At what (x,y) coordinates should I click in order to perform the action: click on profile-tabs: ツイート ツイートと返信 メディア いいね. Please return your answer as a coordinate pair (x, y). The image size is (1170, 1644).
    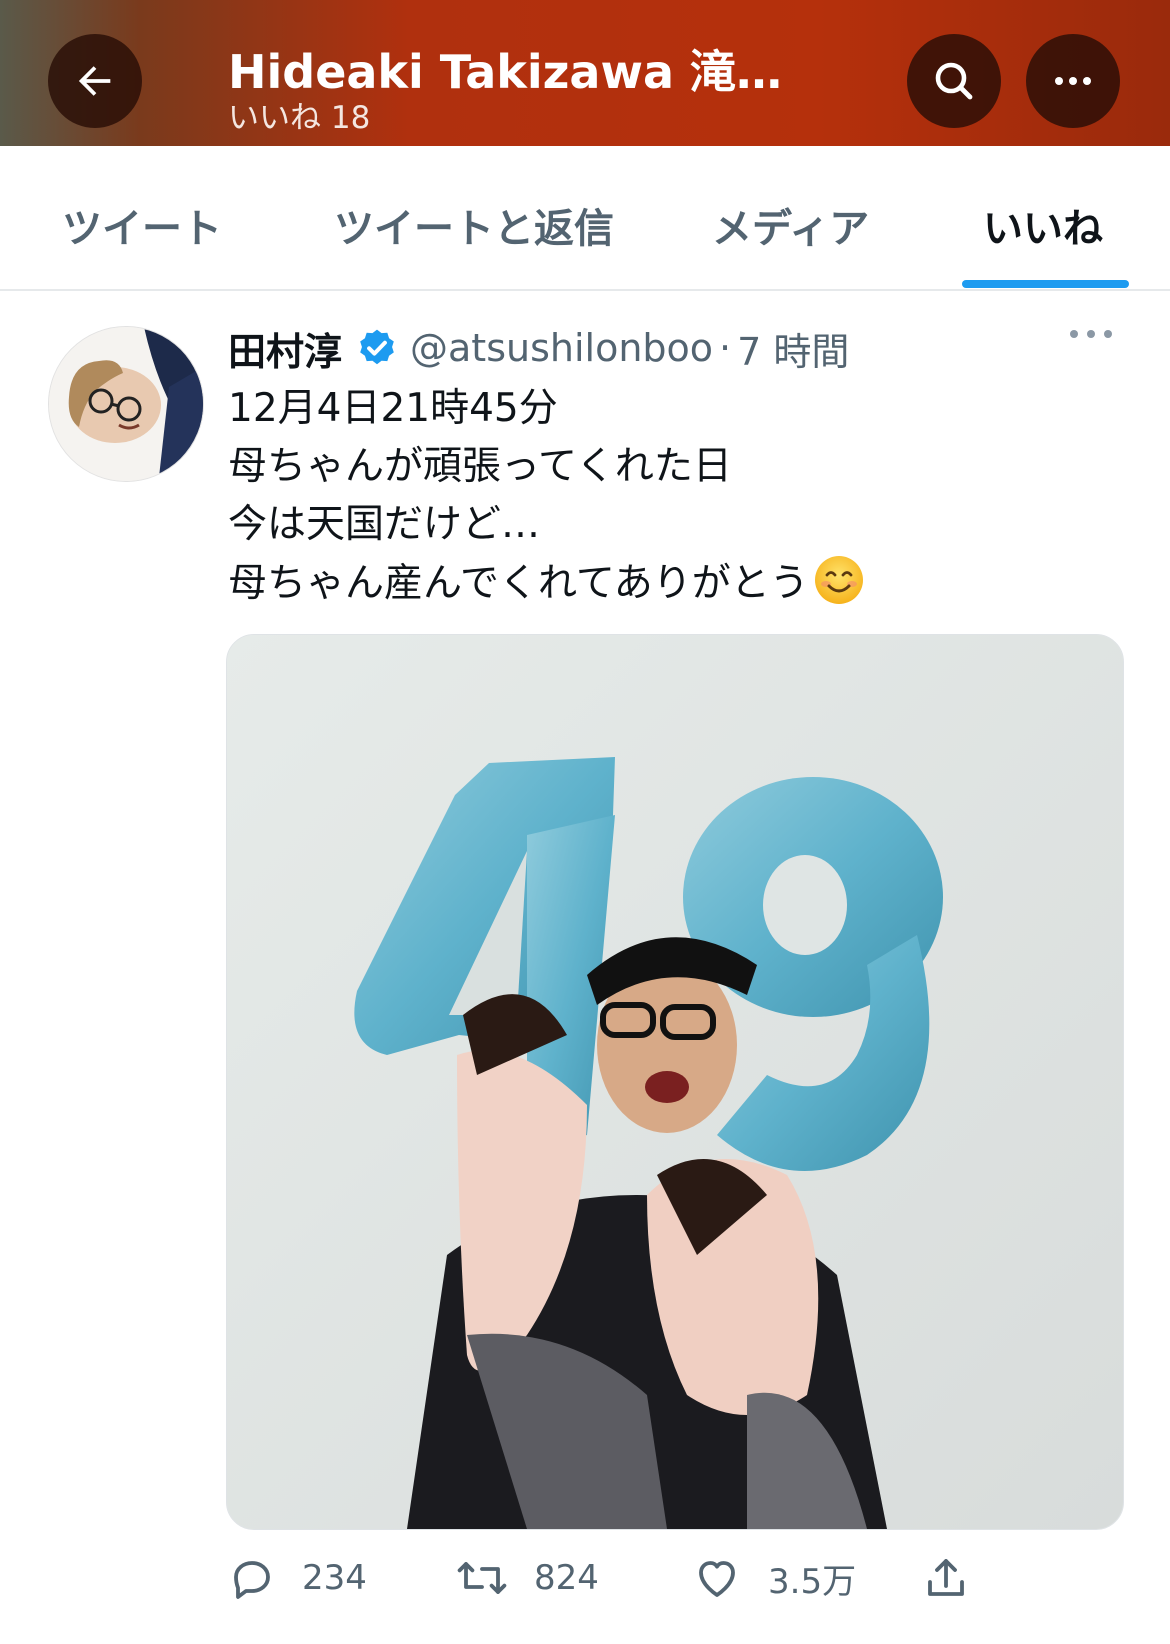
    Looking at the image, I should click on (585, 218).